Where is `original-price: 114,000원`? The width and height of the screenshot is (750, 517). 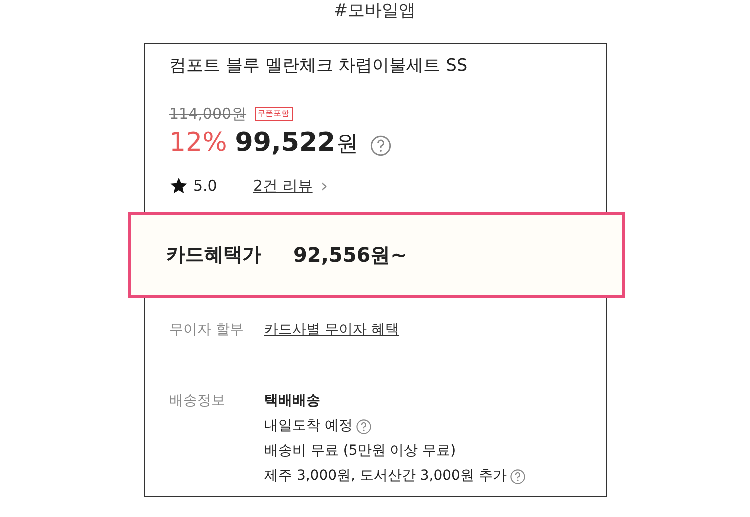 original-price: 114,000원 is located at coordinates (208, 114).